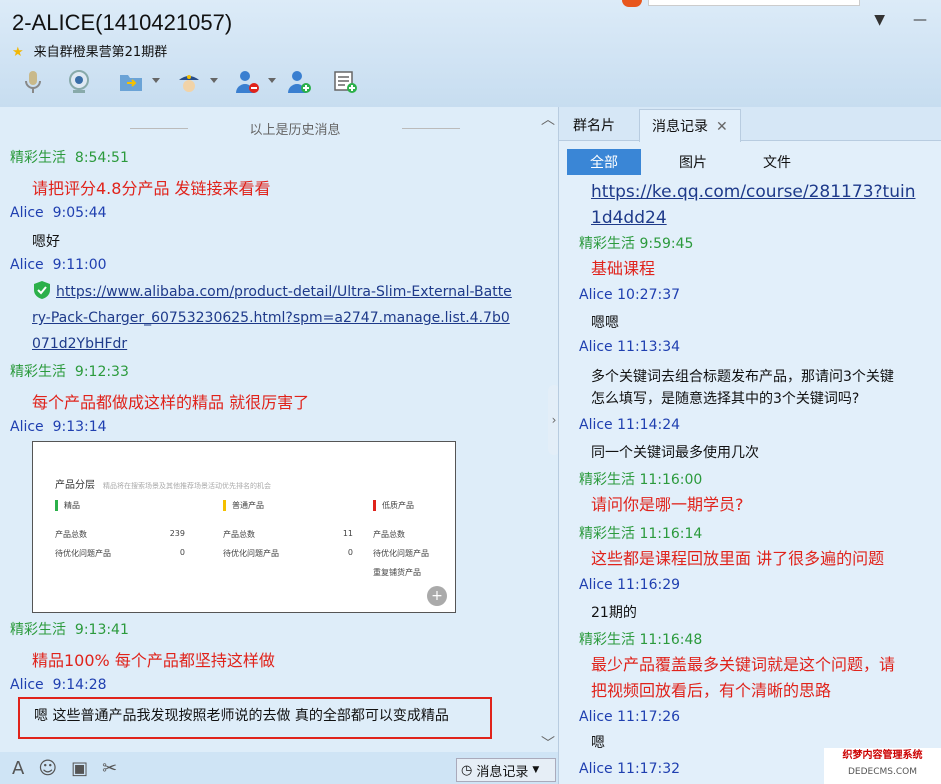  I want to click on message-text: 嗯嗯, so click(605, 323).